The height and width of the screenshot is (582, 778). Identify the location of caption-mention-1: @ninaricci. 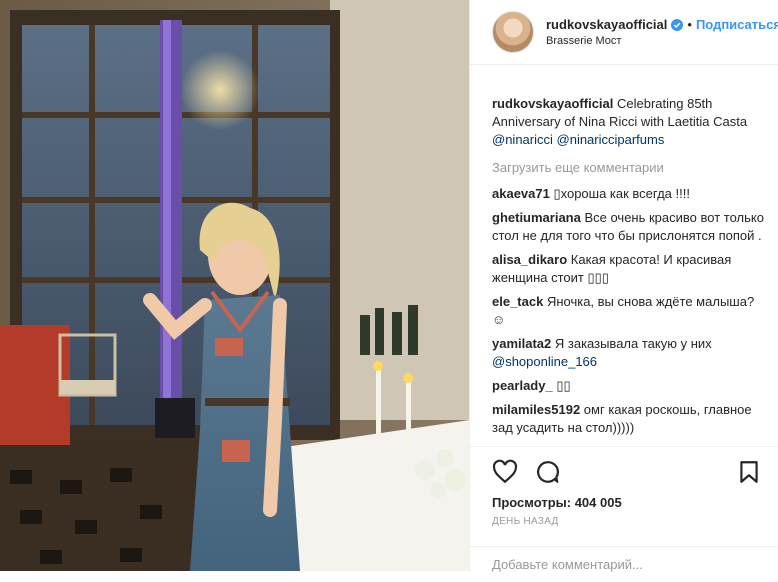
(522, 139).